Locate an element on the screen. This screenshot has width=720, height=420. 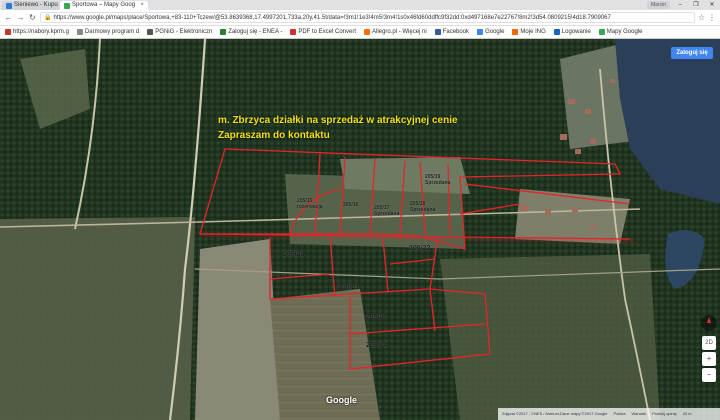
bookmark-item: Moje ING is located at coordinates (528, 32).